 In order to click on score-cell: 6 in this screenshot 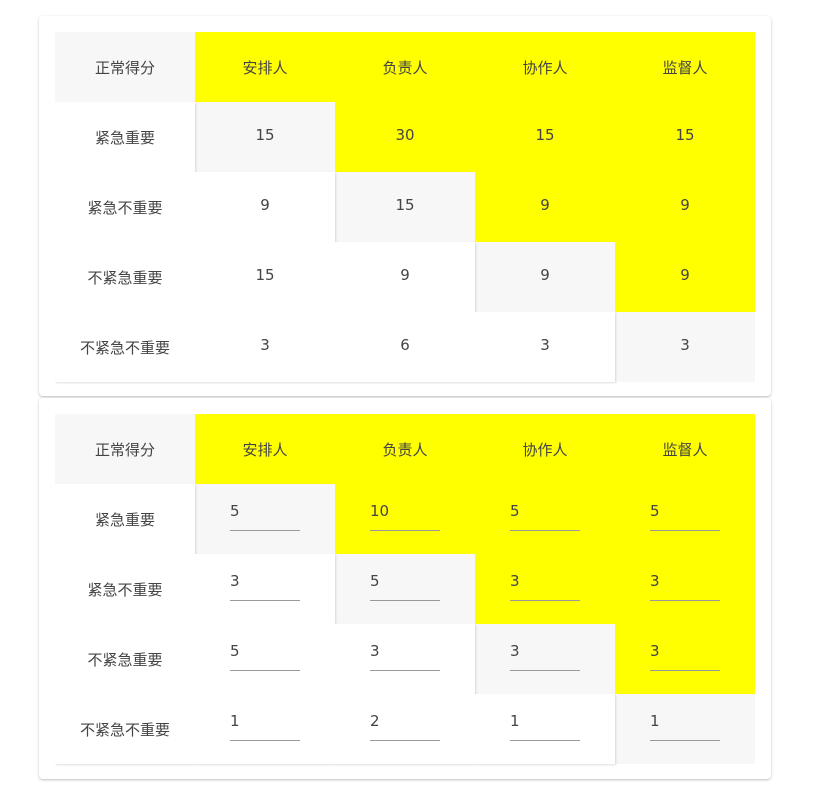, I will do `click(405, 347)`.